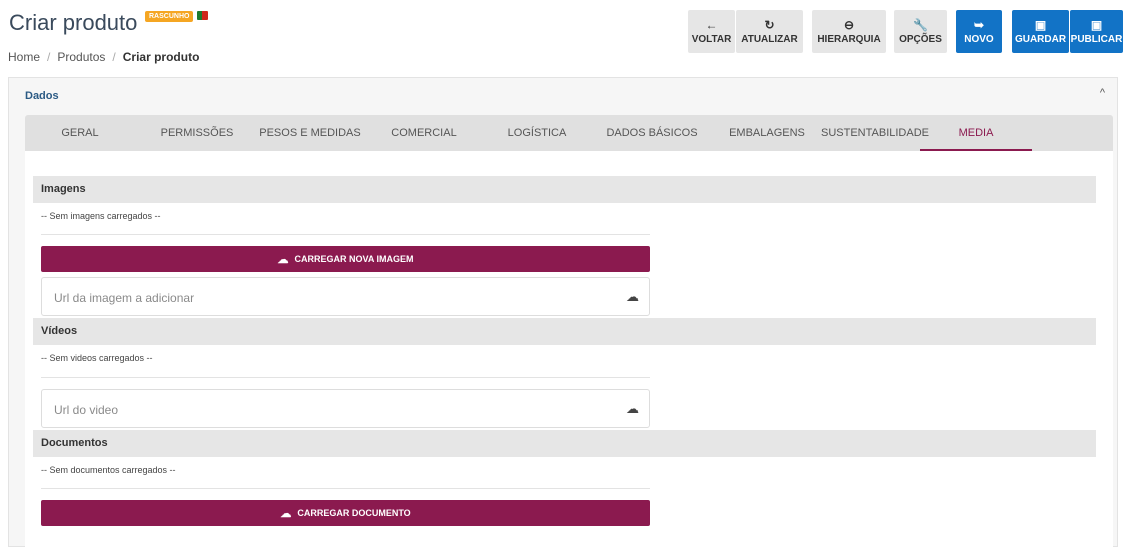 The image size is (1123, 551). Describe the element at coordinates (767, 133) in the screenshot. I see `tab-embalagens: EMBALAGENS` at that location.